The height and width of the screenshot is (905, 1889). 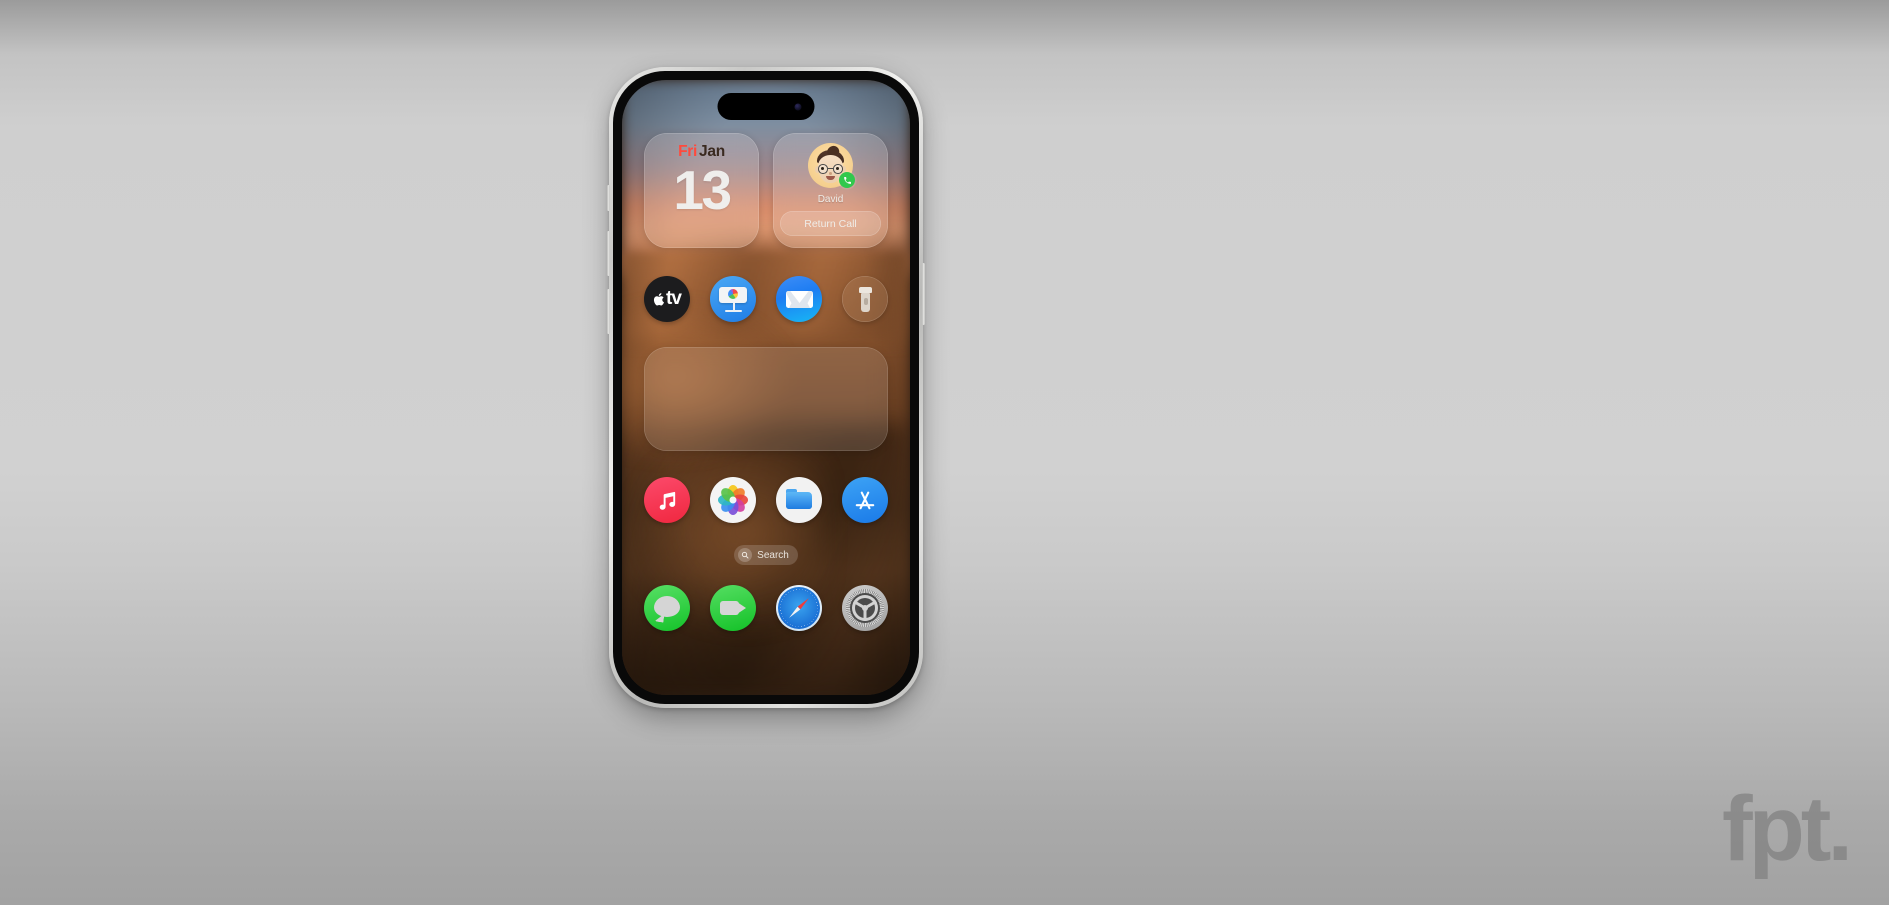 What do you see at coordinates (798, 106) in the screenshot?
I see `front-camera-icon` at bounding box center [798, 106].